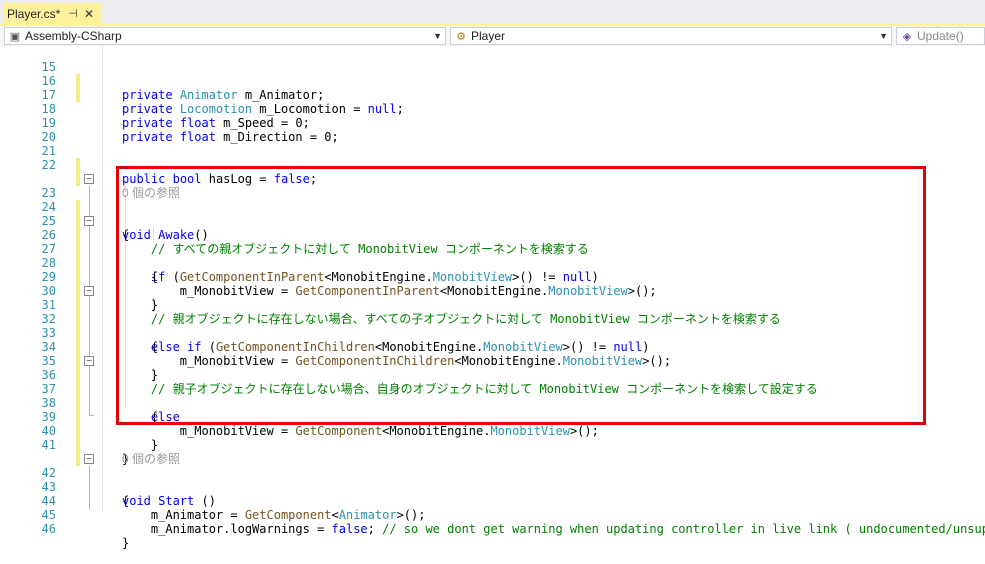  I want to click on class-dropdown-value: Player, so click(488, 36).